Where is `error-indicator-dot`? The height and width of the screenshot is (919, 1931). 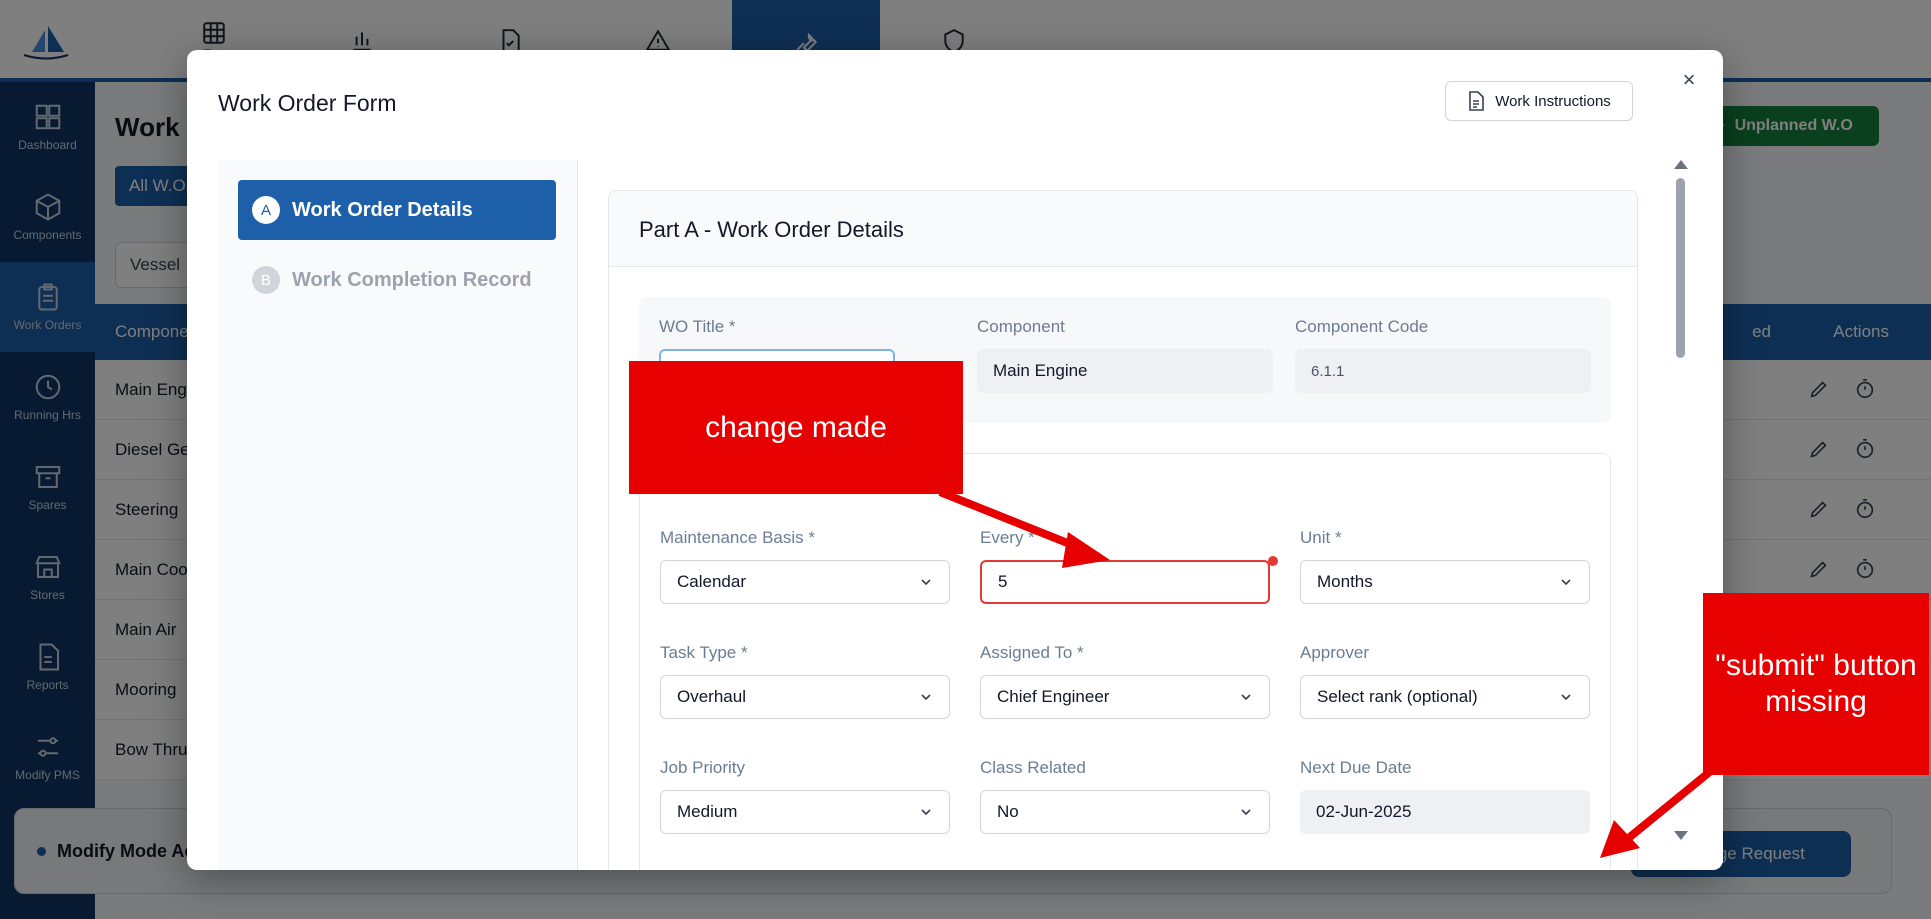 error-indicator-dot is located at coordinates (1273, 561).